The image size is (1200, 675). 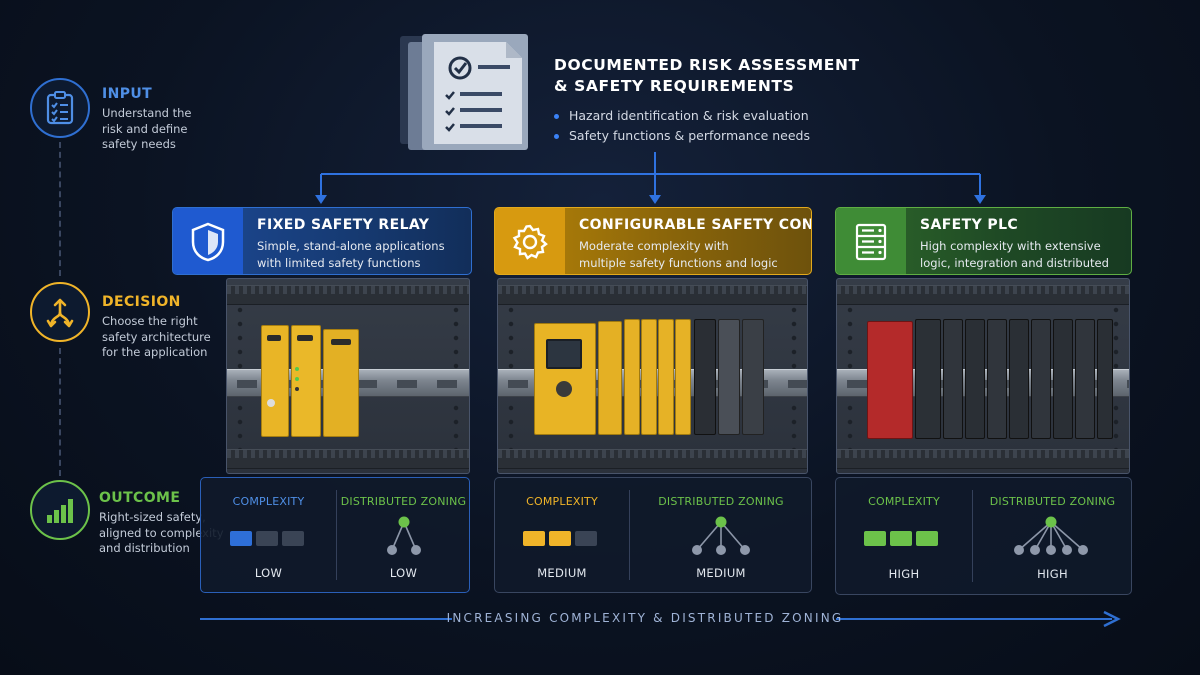 I want to click on zoning-value: MEDIUM, so click(x=721, y=573).